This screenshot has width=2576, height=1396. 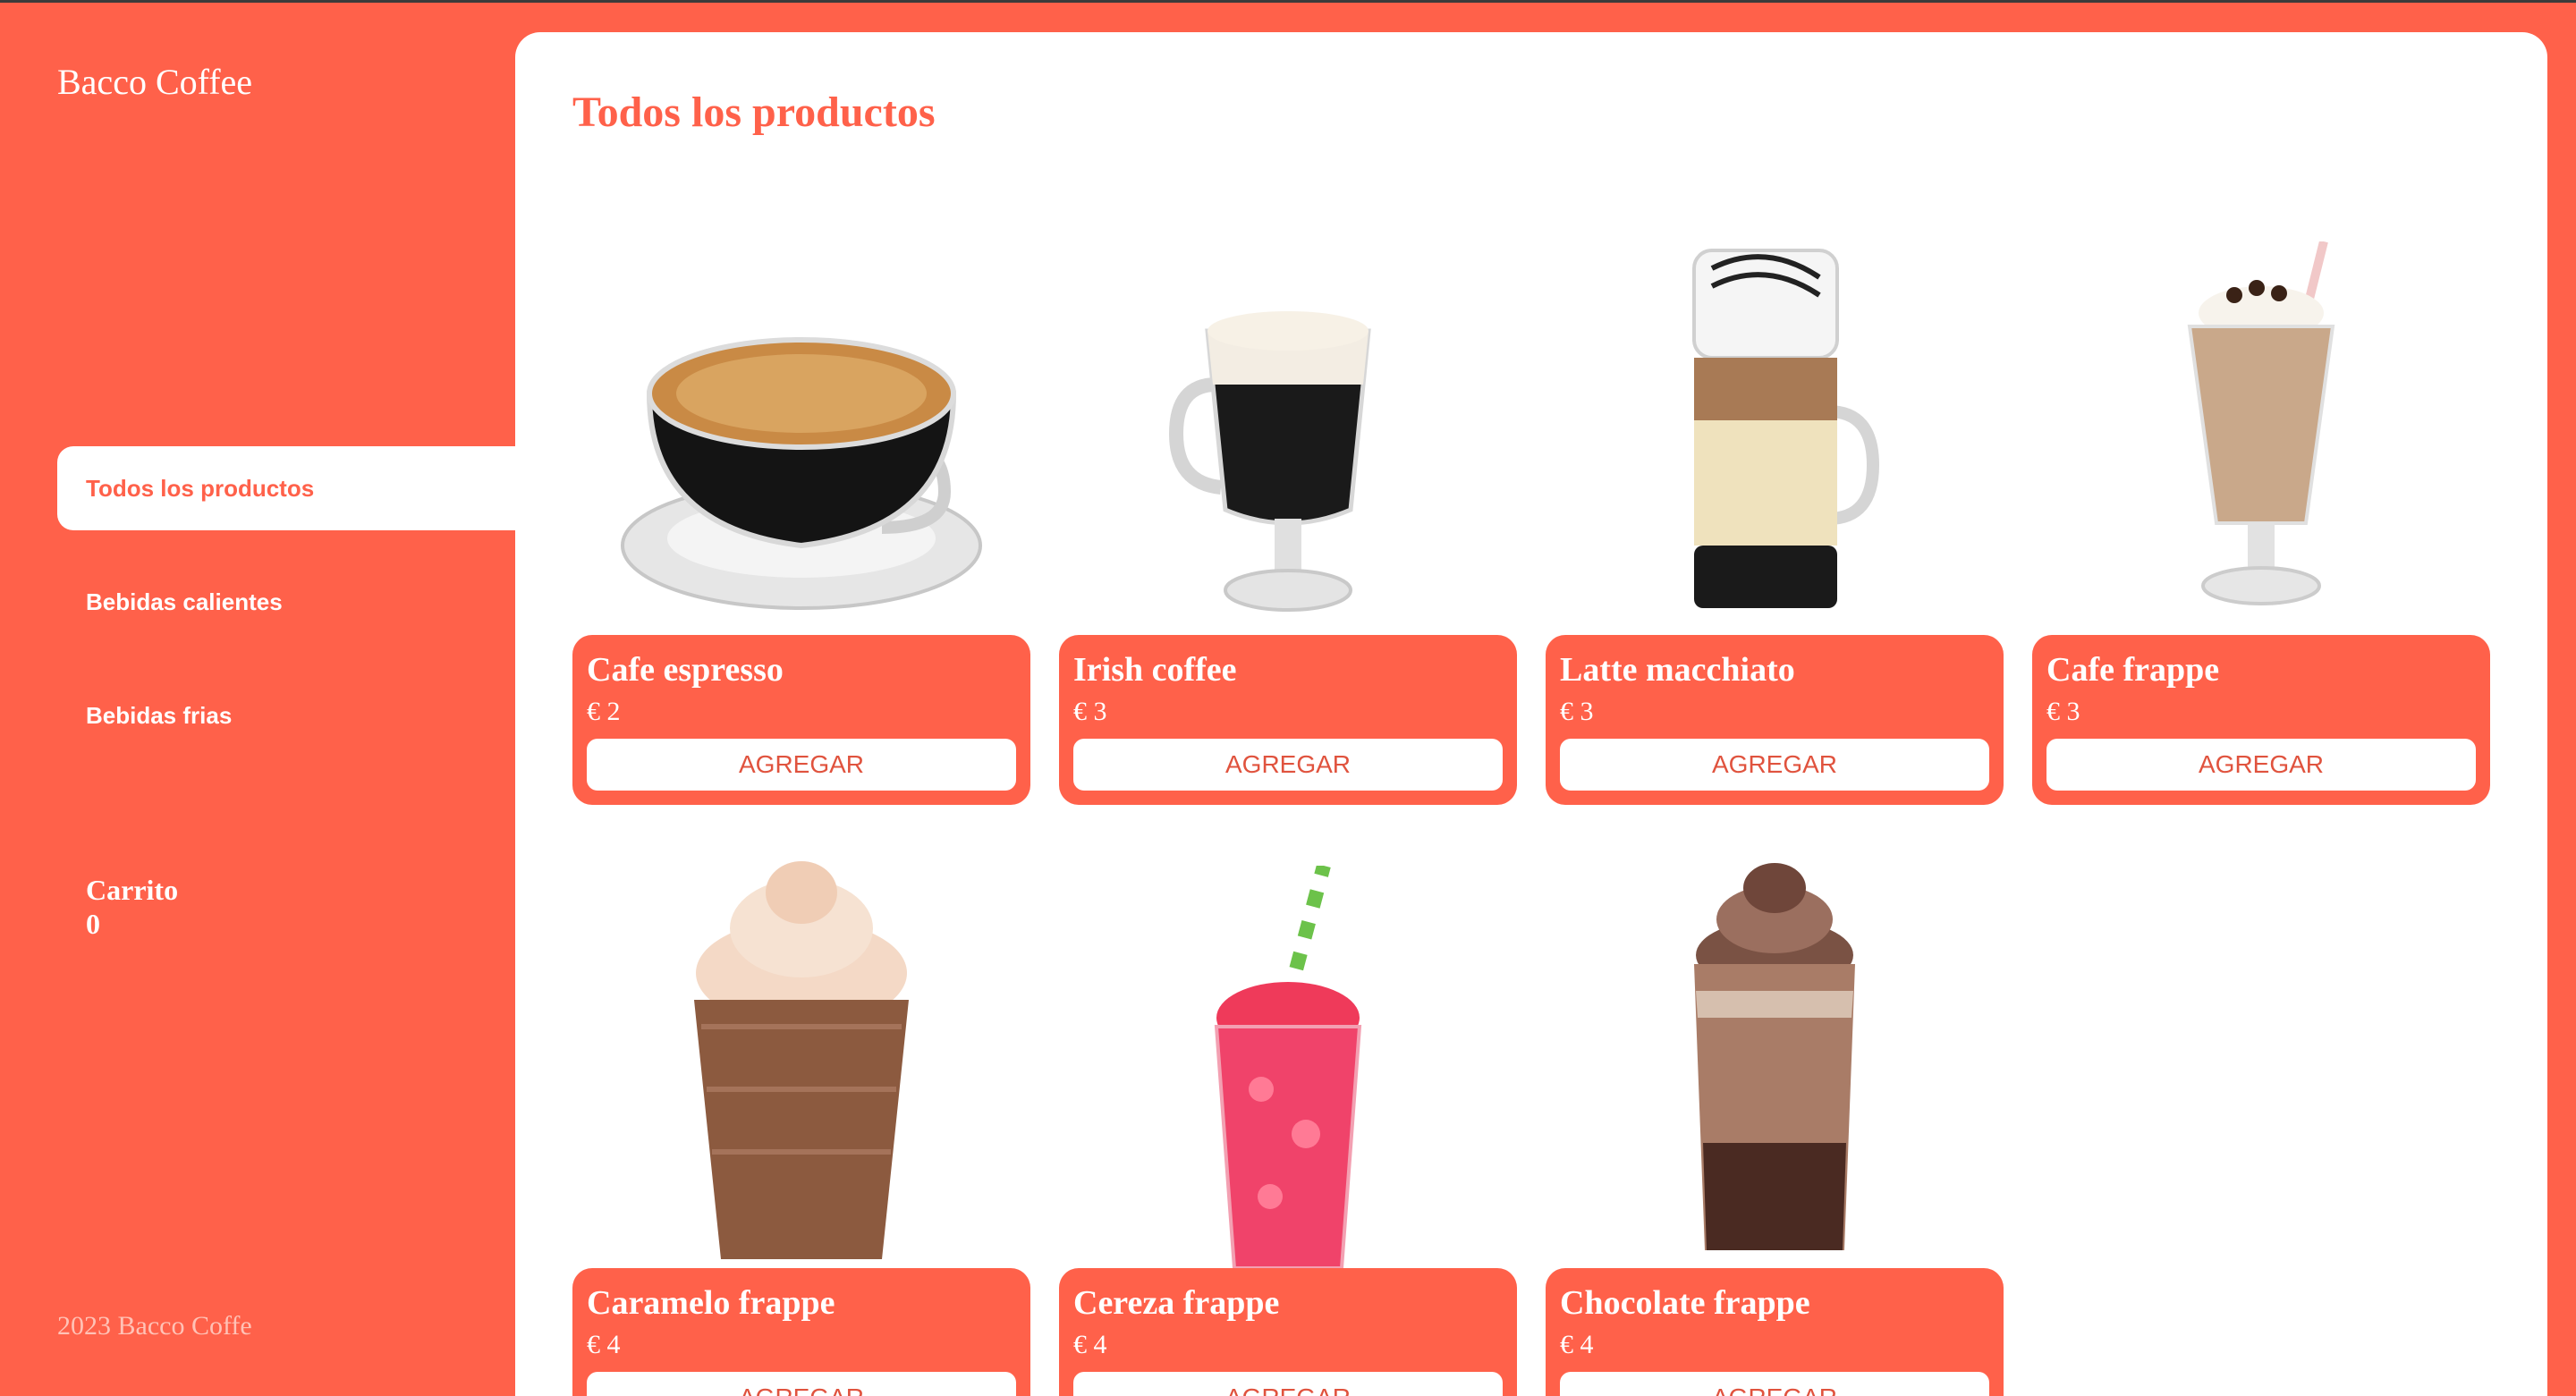 I want to click on nav-item-calientes: Bebidas calientes, so click(x=286, y=602).